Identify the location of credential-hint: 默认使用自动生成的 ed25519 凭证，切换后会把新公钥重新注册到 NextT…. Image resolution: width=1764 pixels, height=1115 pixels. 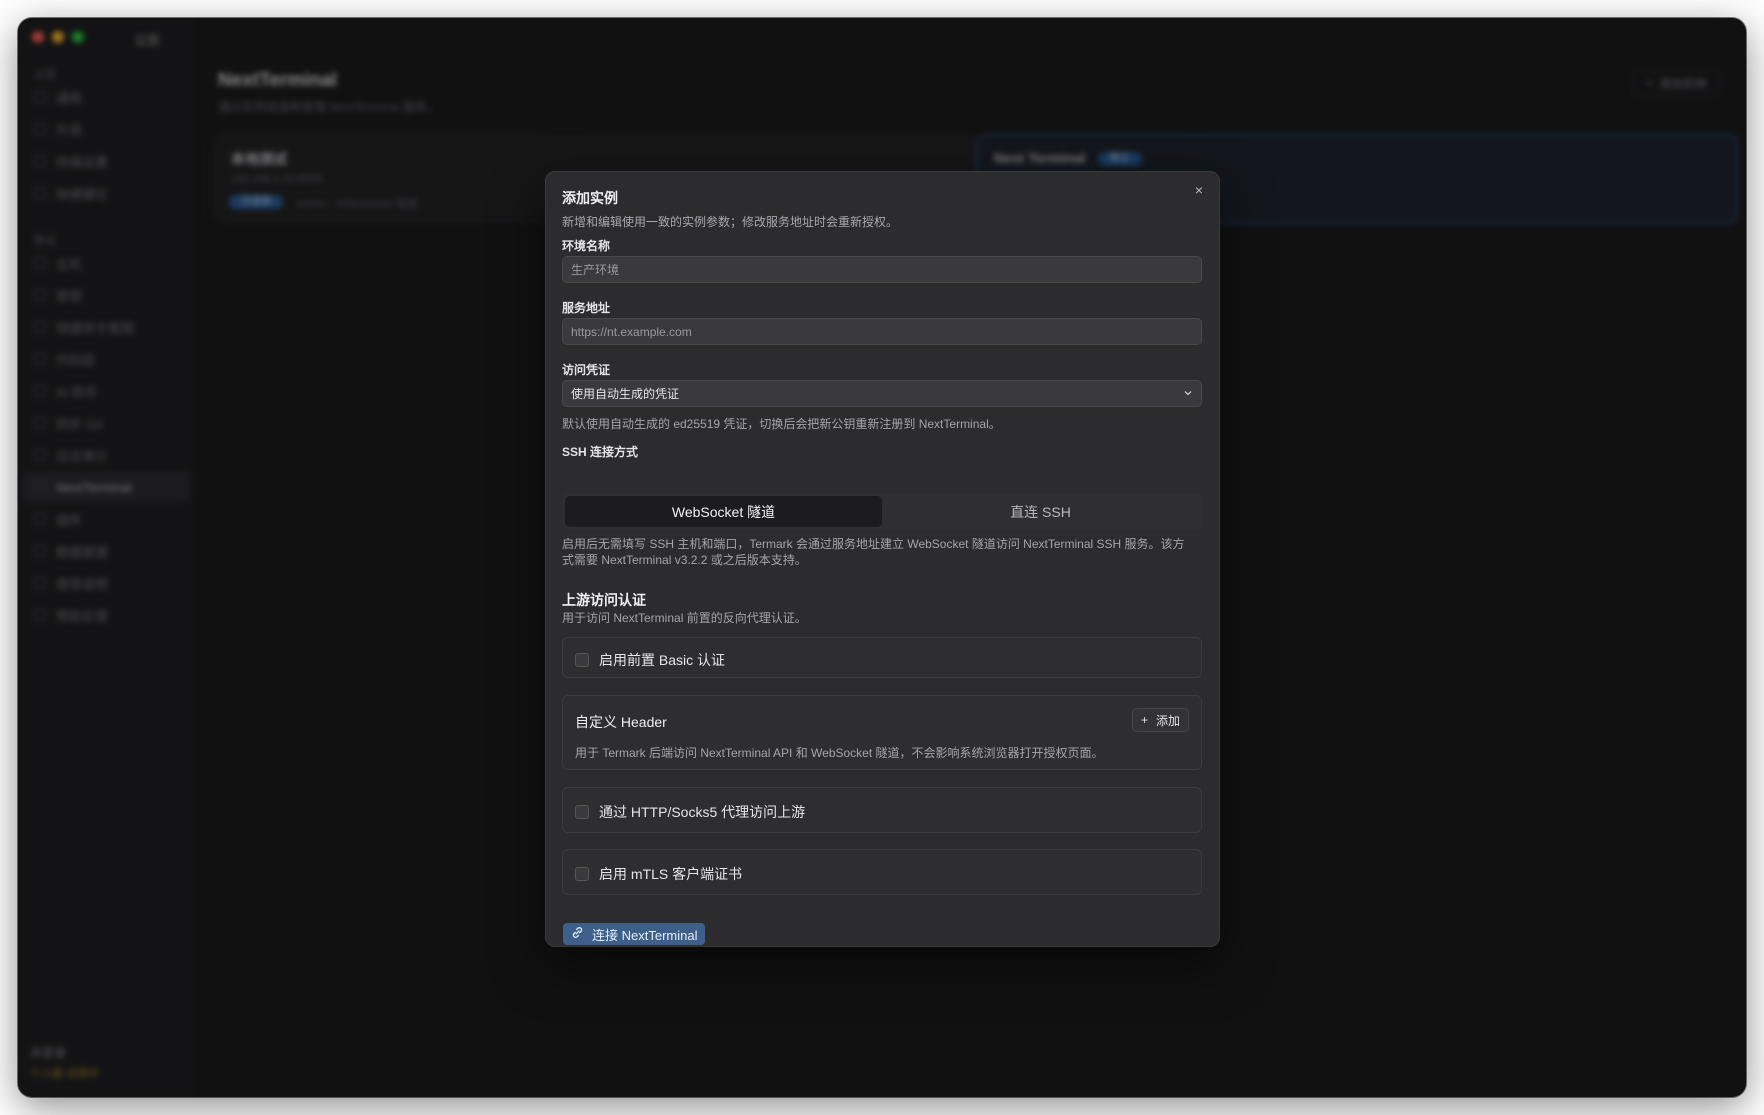
(781, 424).